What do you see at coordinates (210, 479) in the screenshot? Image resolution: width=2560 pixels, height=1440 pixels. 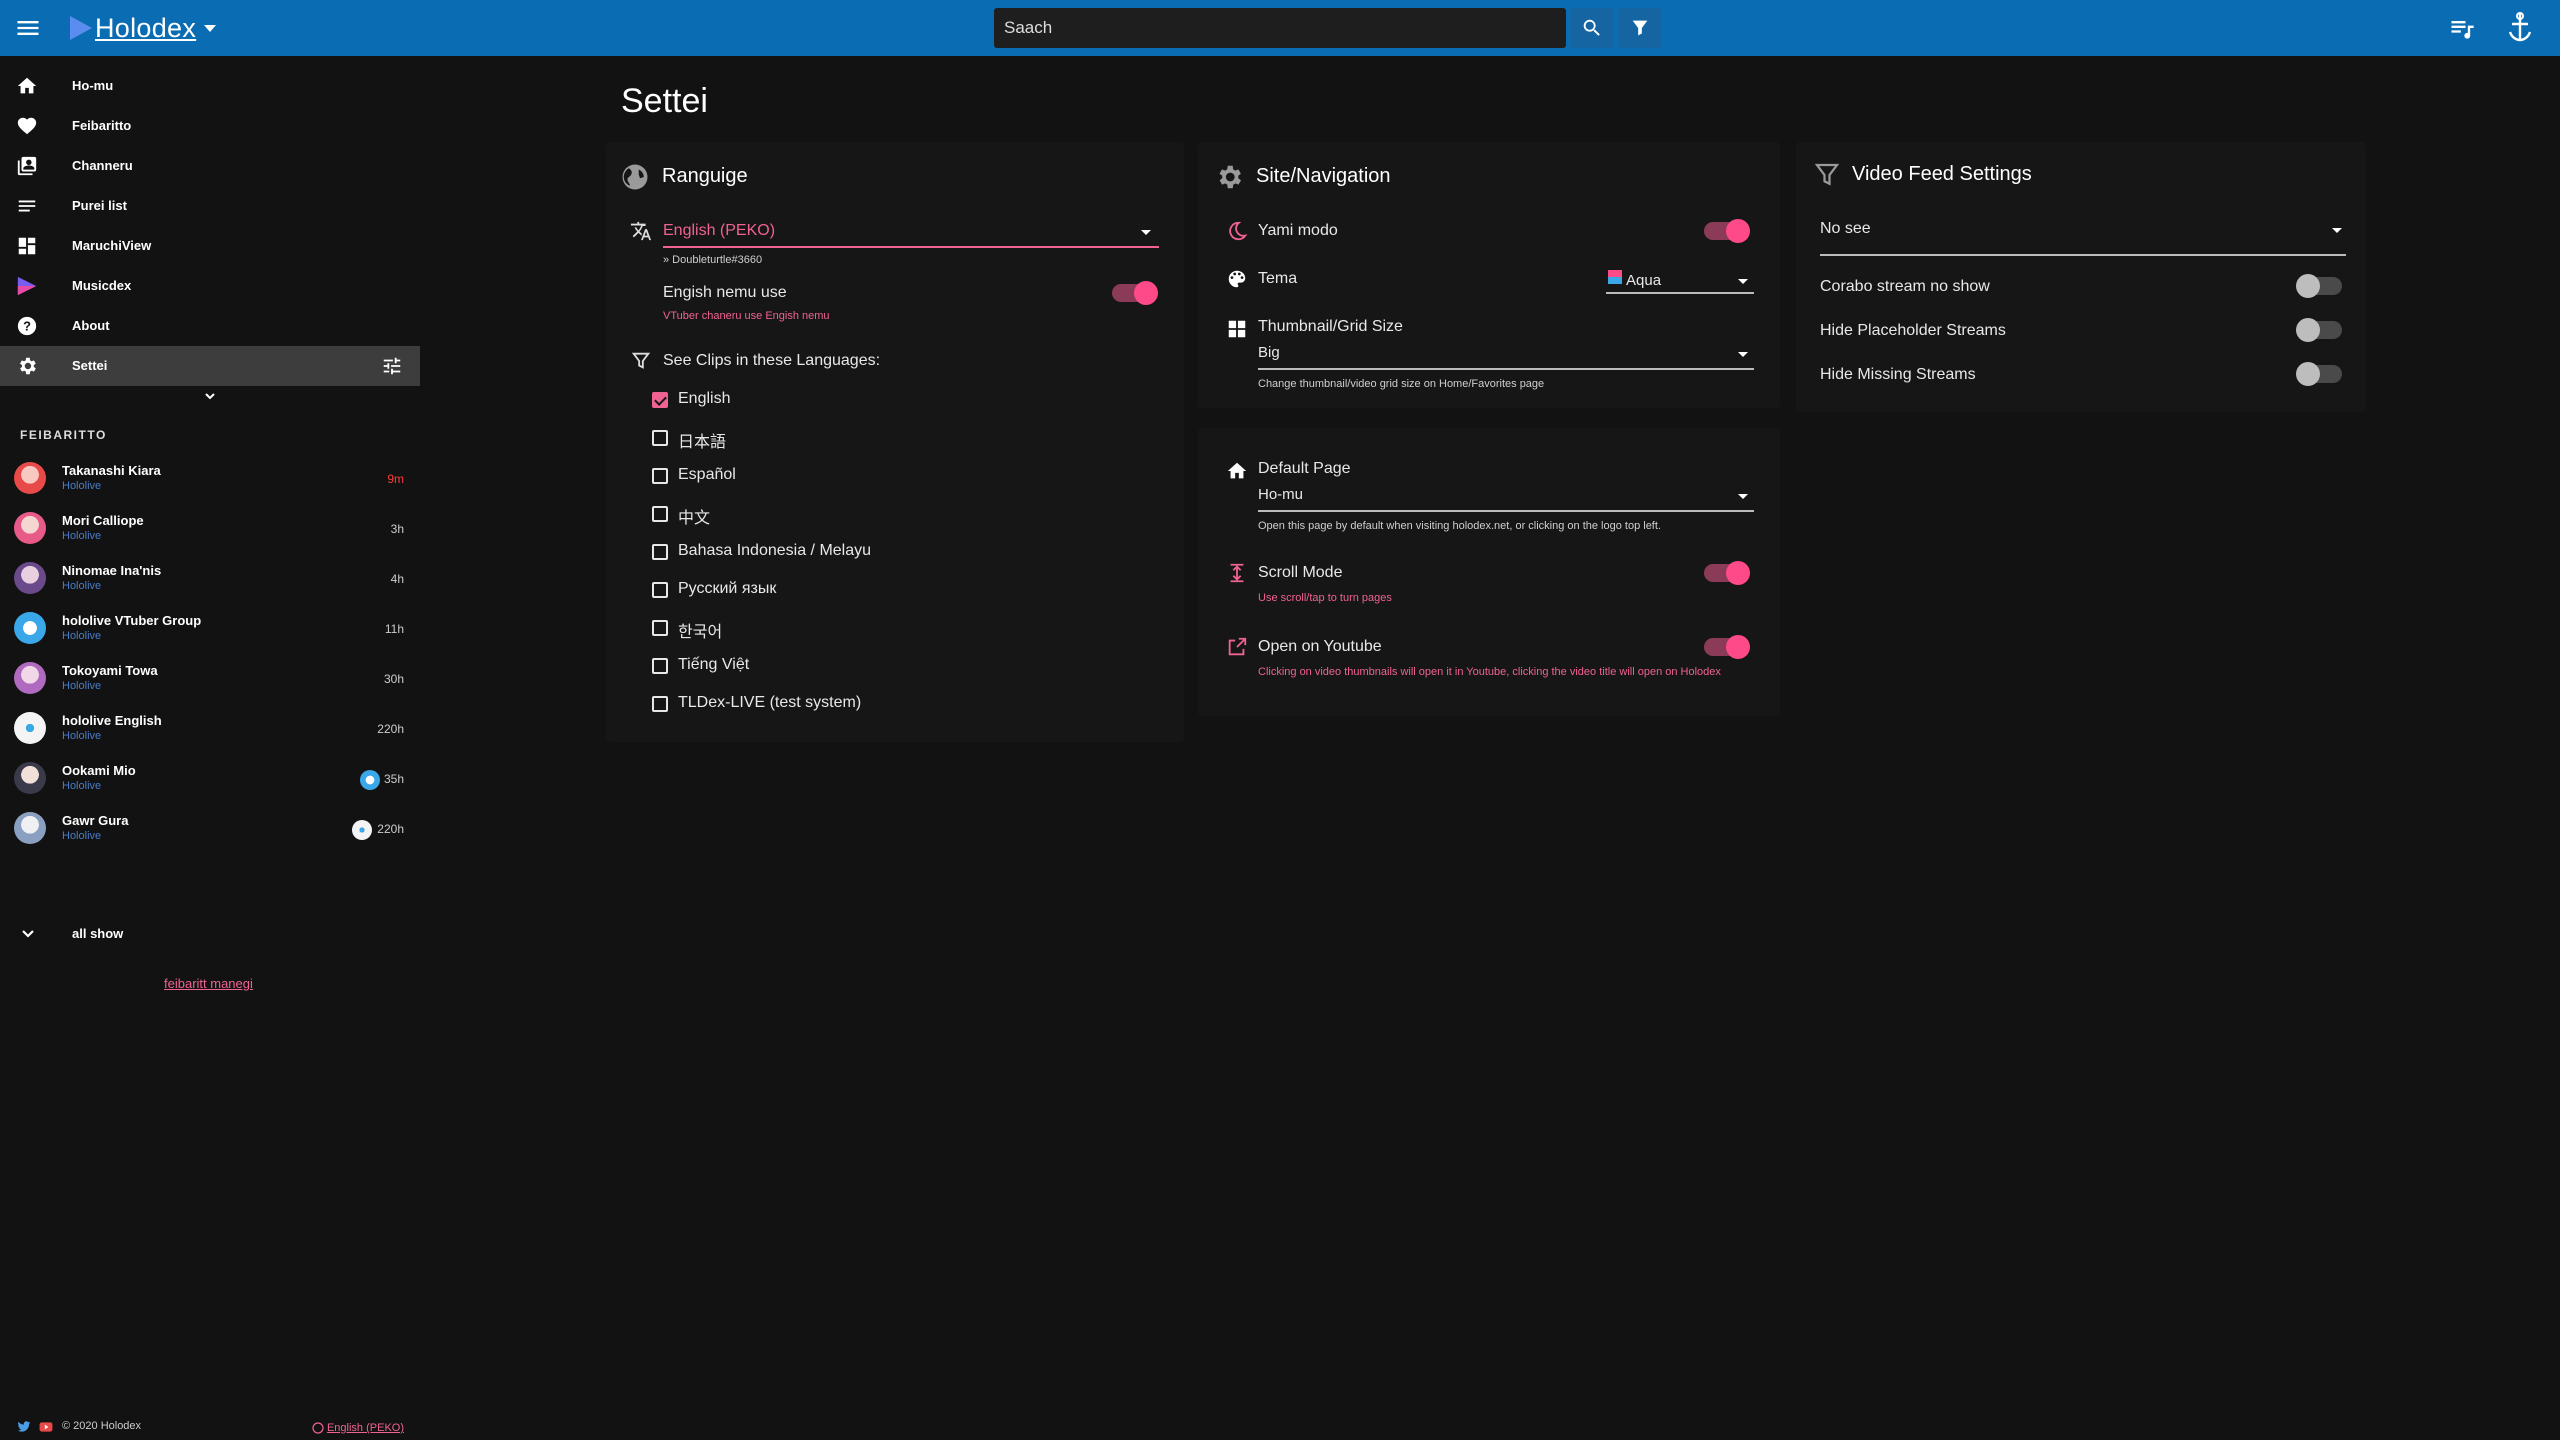 I see `favorite-channel-row: Takanashi Kiara Hololive 9m` at bounding box center [210, 479].